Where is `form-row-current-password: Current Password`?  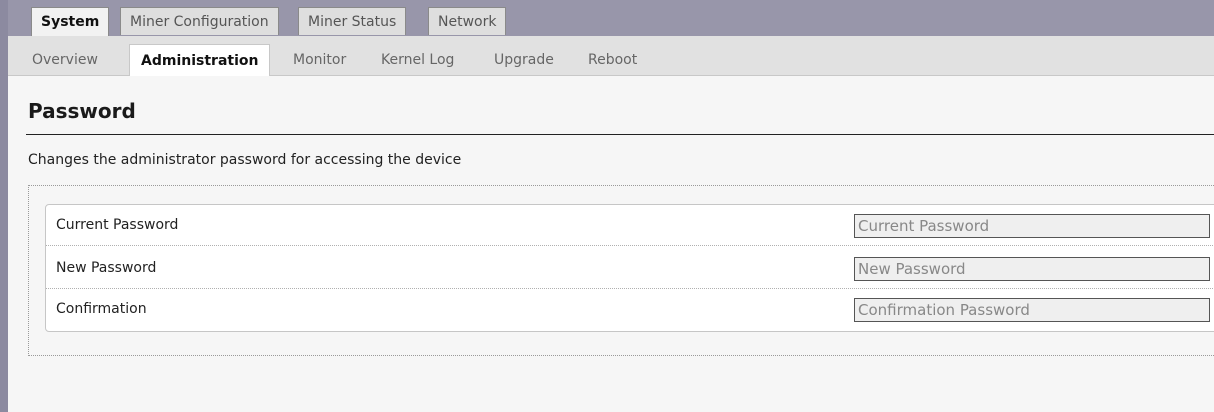 form-row-current-password: Current Password is located at coordinates (630, 225).